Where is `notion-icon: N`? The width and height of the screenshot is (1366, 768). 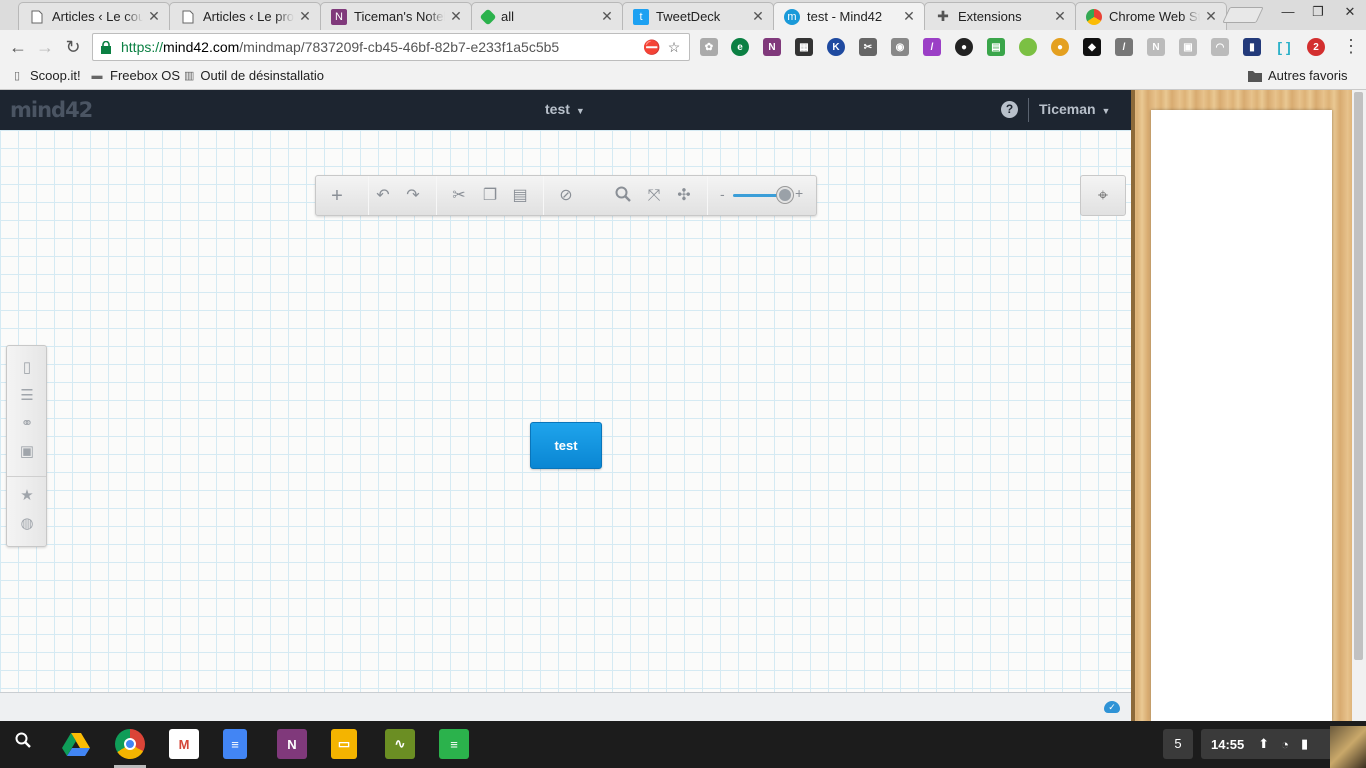 notion-icon: N is located at coordinates (1156, 47).